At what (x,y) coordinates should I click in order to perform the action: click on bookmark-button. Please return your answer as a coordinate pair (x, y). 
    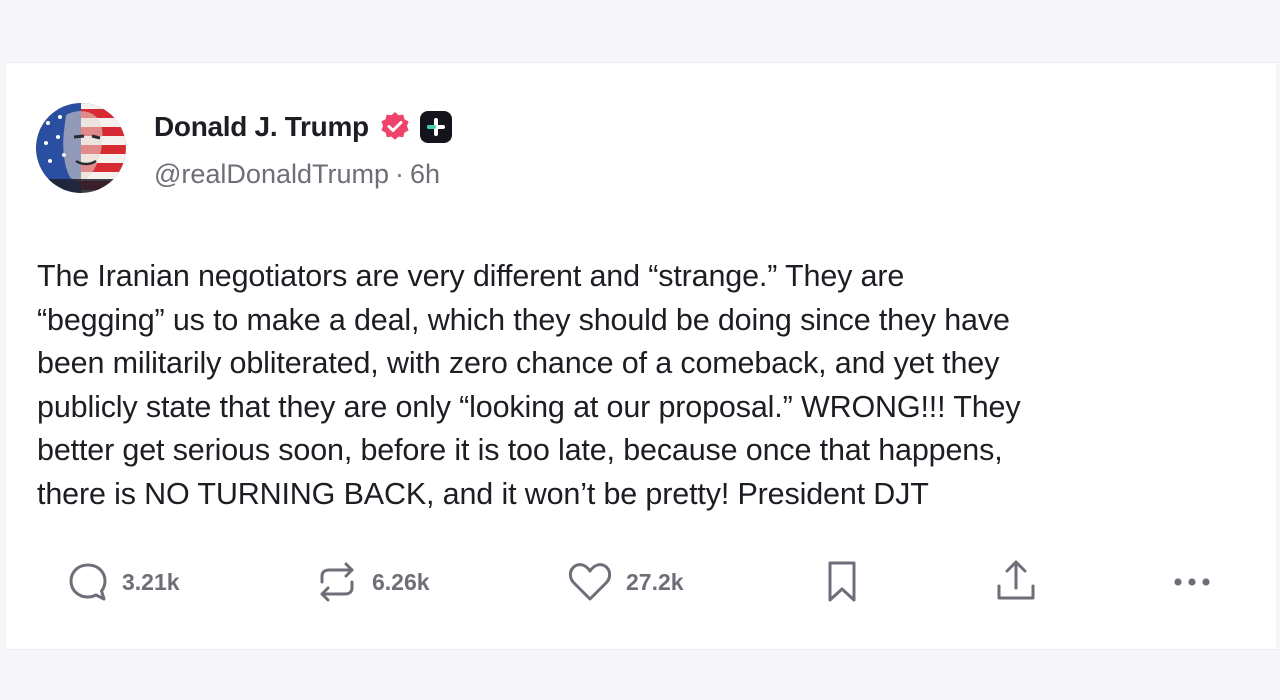
    Looking at the image, I should click on (842, 582).